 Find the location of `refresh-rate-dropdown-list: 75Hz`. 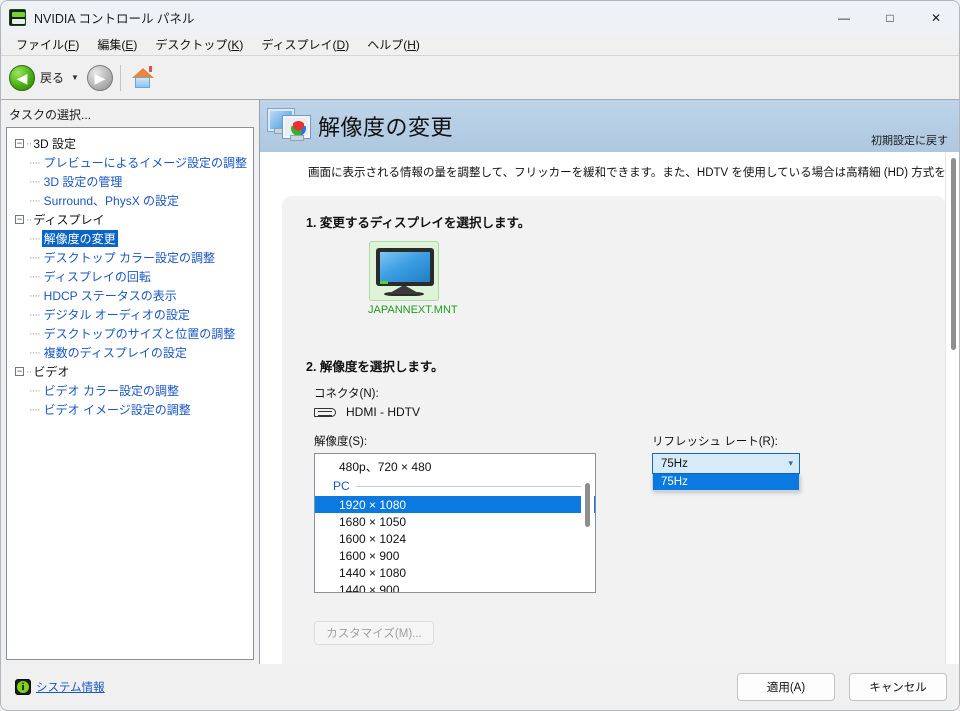

refresh-rate-dropdown-list: 75Hz is located at coordinates (726, 482).